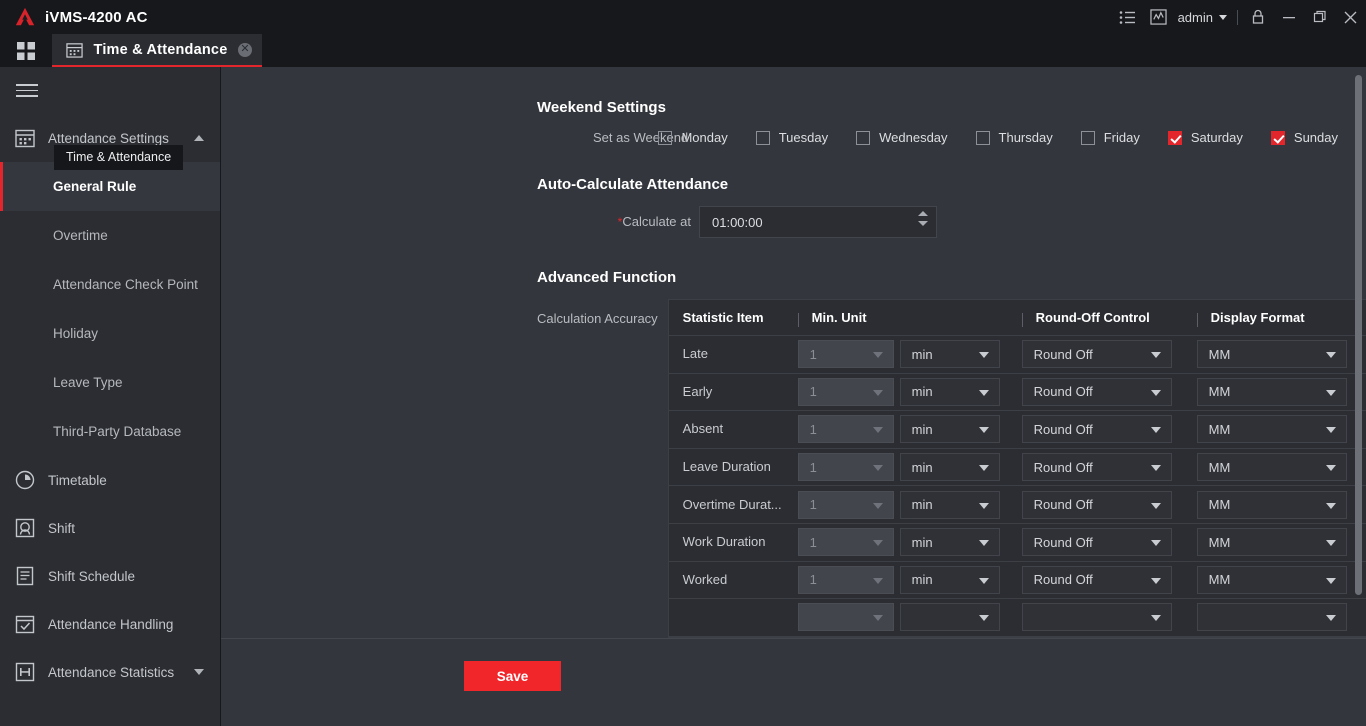  I want to click on list-icon, so click(1127, 17).